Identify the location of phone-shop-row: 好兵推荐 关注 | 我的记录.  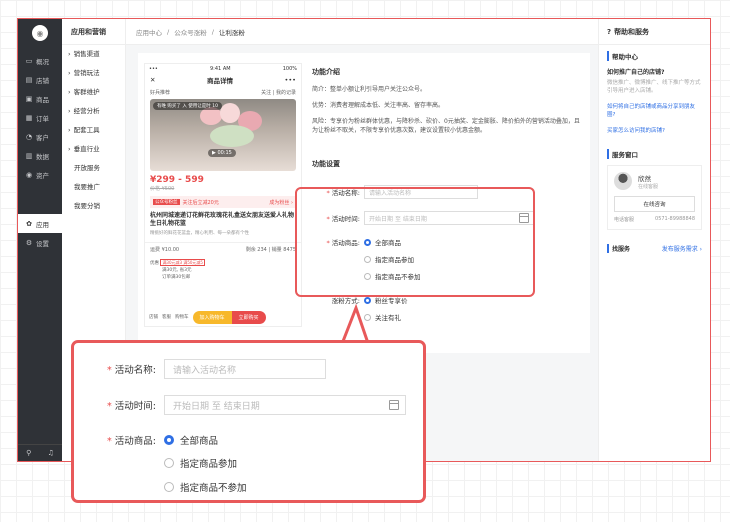
(223, 93).